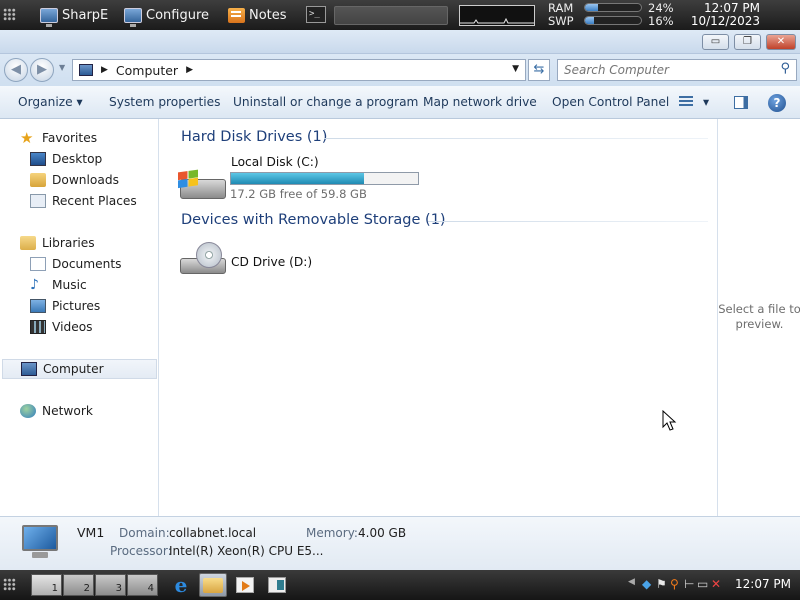  I want to click on start-menu-icon, so click(9, 584).